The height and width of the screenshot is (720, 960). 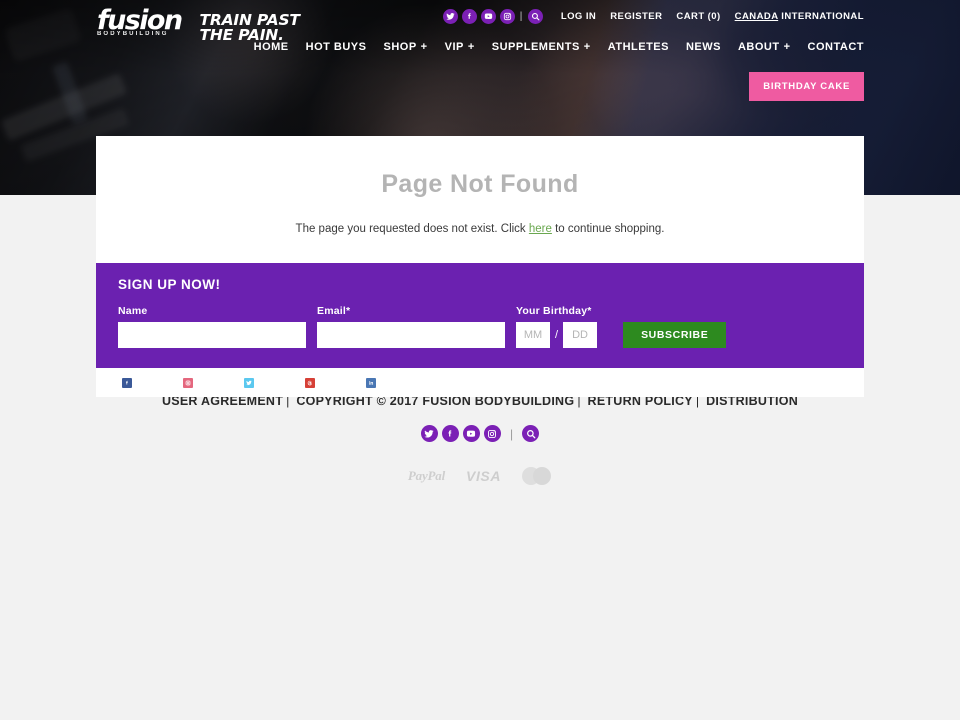 What do you see at coordinates (188, 382) in the screenshot?
I see `share-instagram-icon` at bounding box center [188, 382].